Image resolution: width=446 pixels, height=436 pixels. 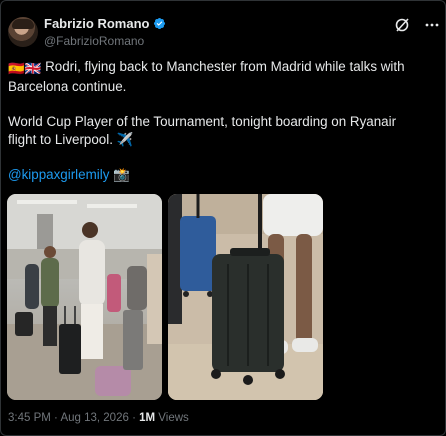 What do you see at coordinates (125, 139) in the screenshot?
I see `airplane-emoji: ✈️` at bounding box center [125, 139].